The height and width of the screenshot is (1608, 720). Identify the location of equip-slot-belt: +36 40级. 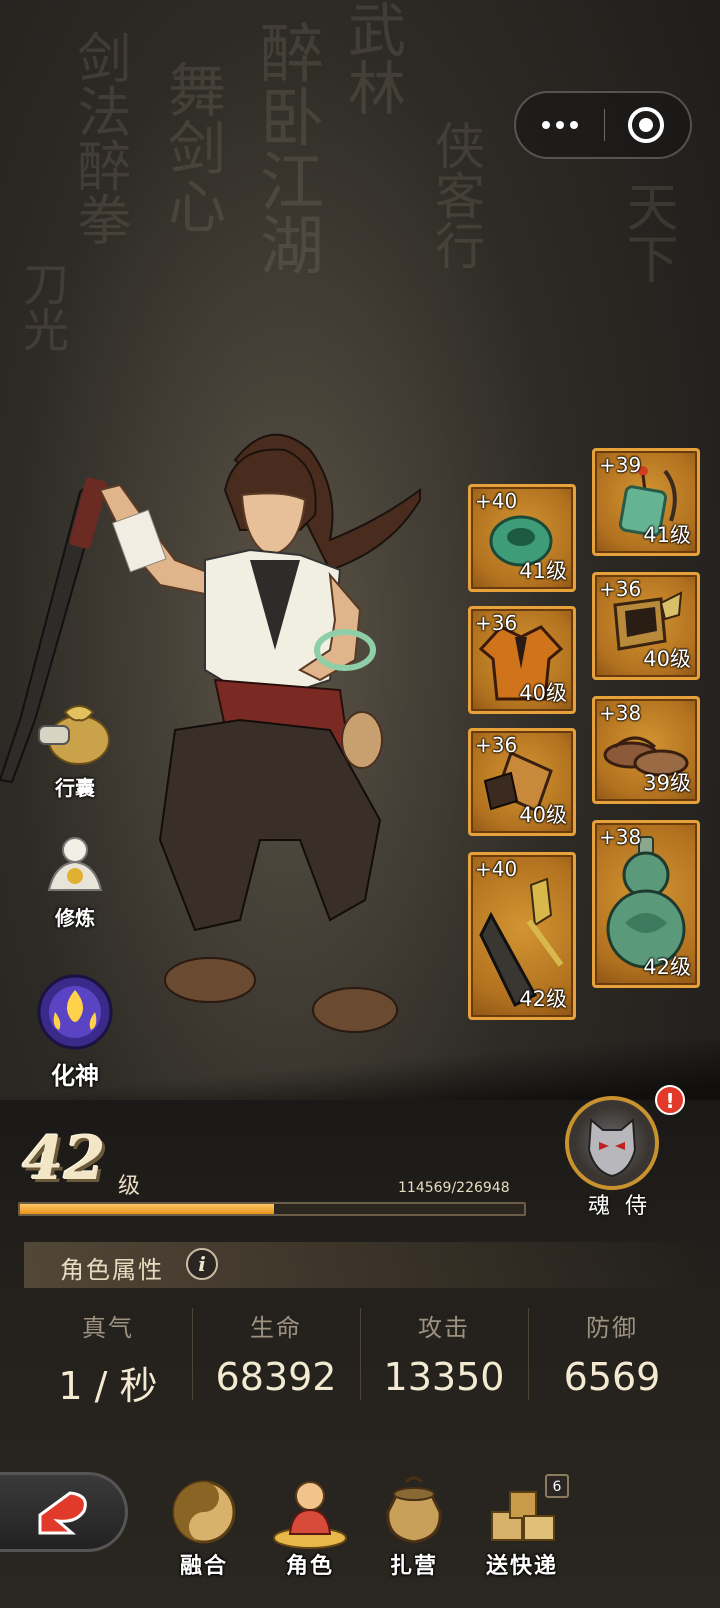
(646, 626).